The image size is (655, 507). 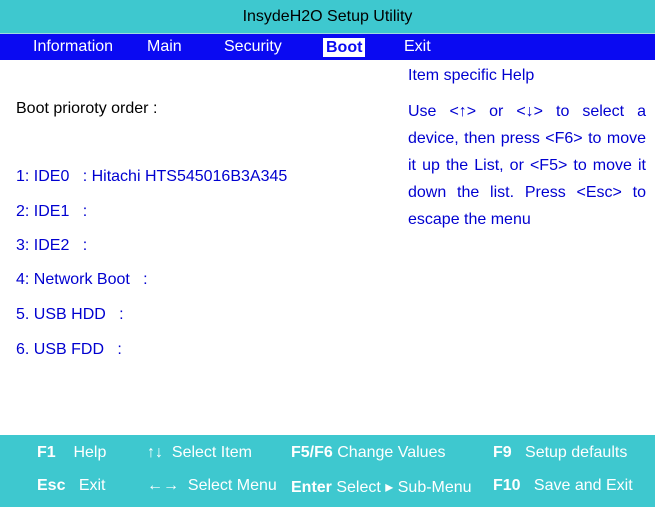 I want to click on up-down-arrows-icon: ↑↓, so click(x=155, y=452).